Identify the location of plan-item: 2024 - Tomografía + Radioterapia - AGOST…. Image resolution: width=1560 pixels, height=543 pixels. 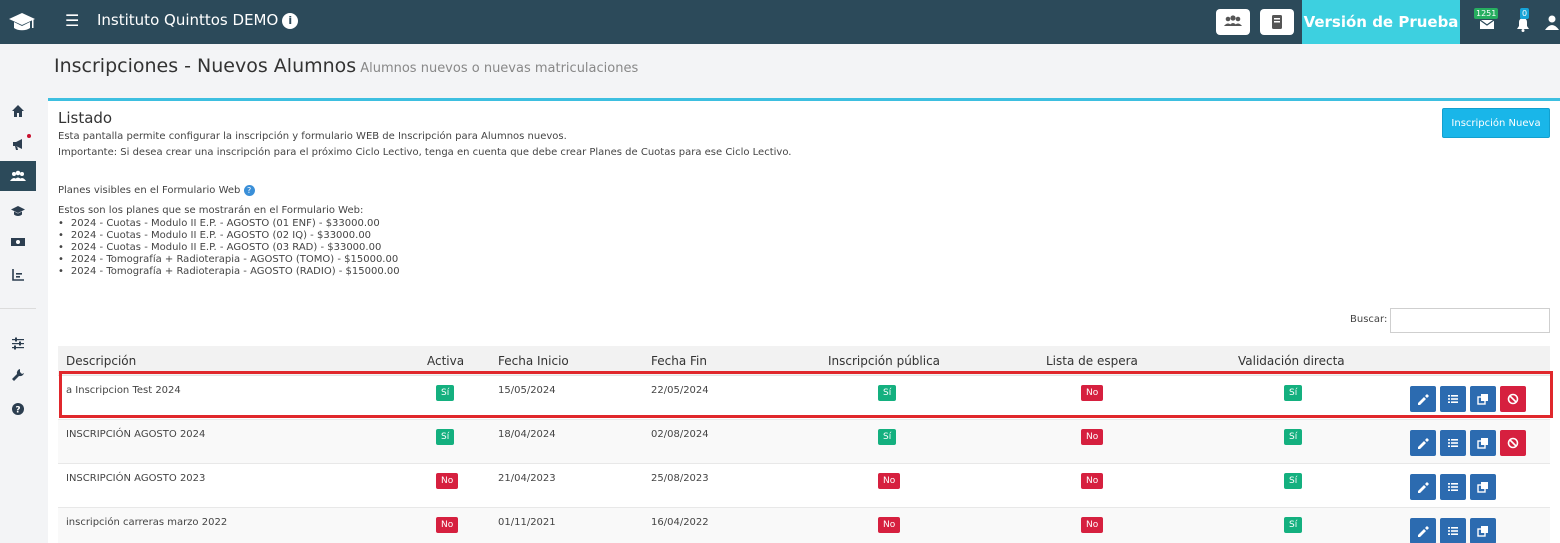
(229, 272).